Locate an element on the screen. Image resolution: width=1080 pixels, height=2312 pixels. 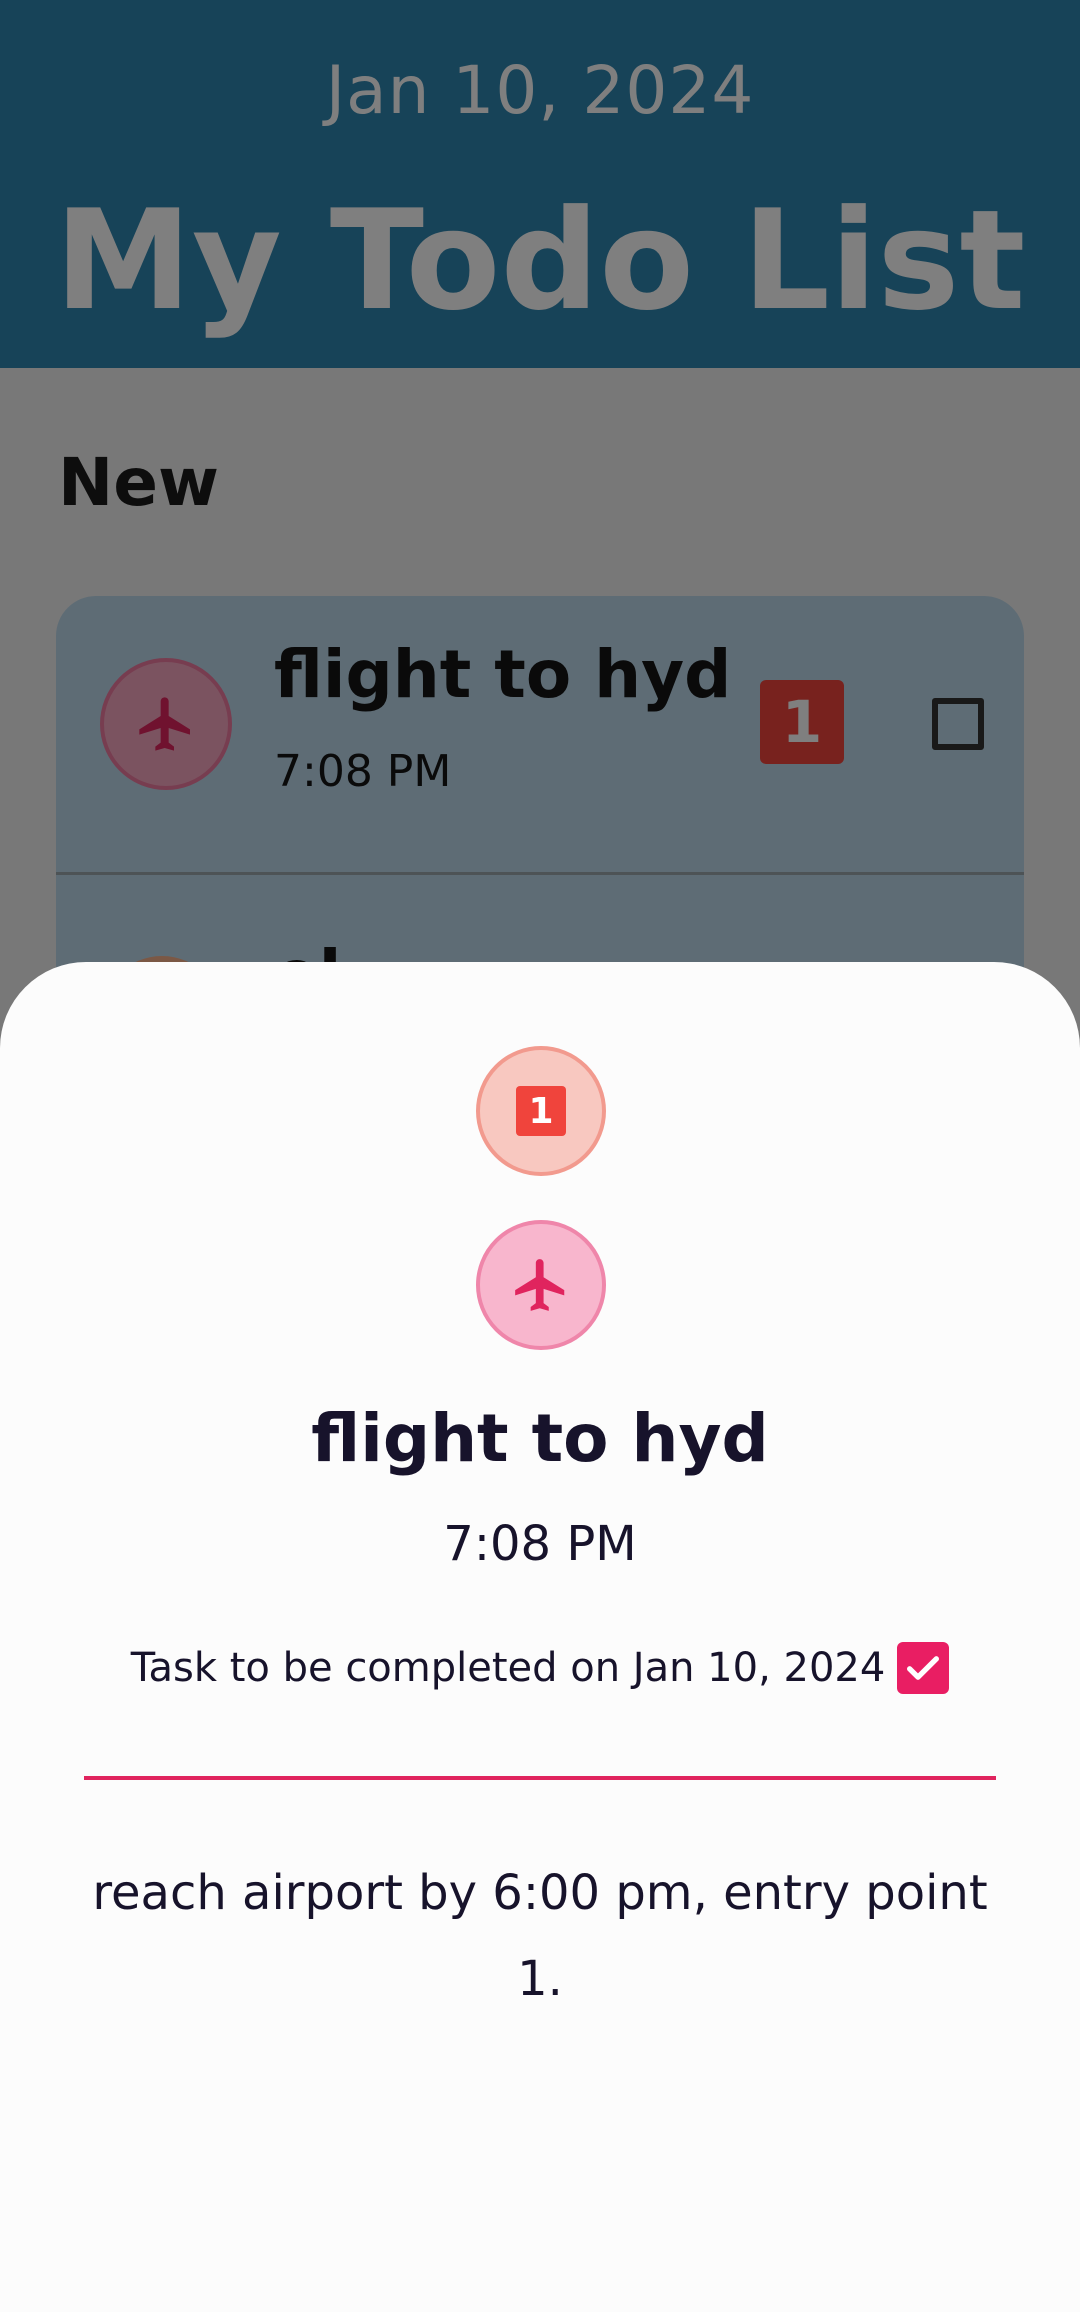
task-detail-title: flight to hyd is located at coordinates (540, 1438).